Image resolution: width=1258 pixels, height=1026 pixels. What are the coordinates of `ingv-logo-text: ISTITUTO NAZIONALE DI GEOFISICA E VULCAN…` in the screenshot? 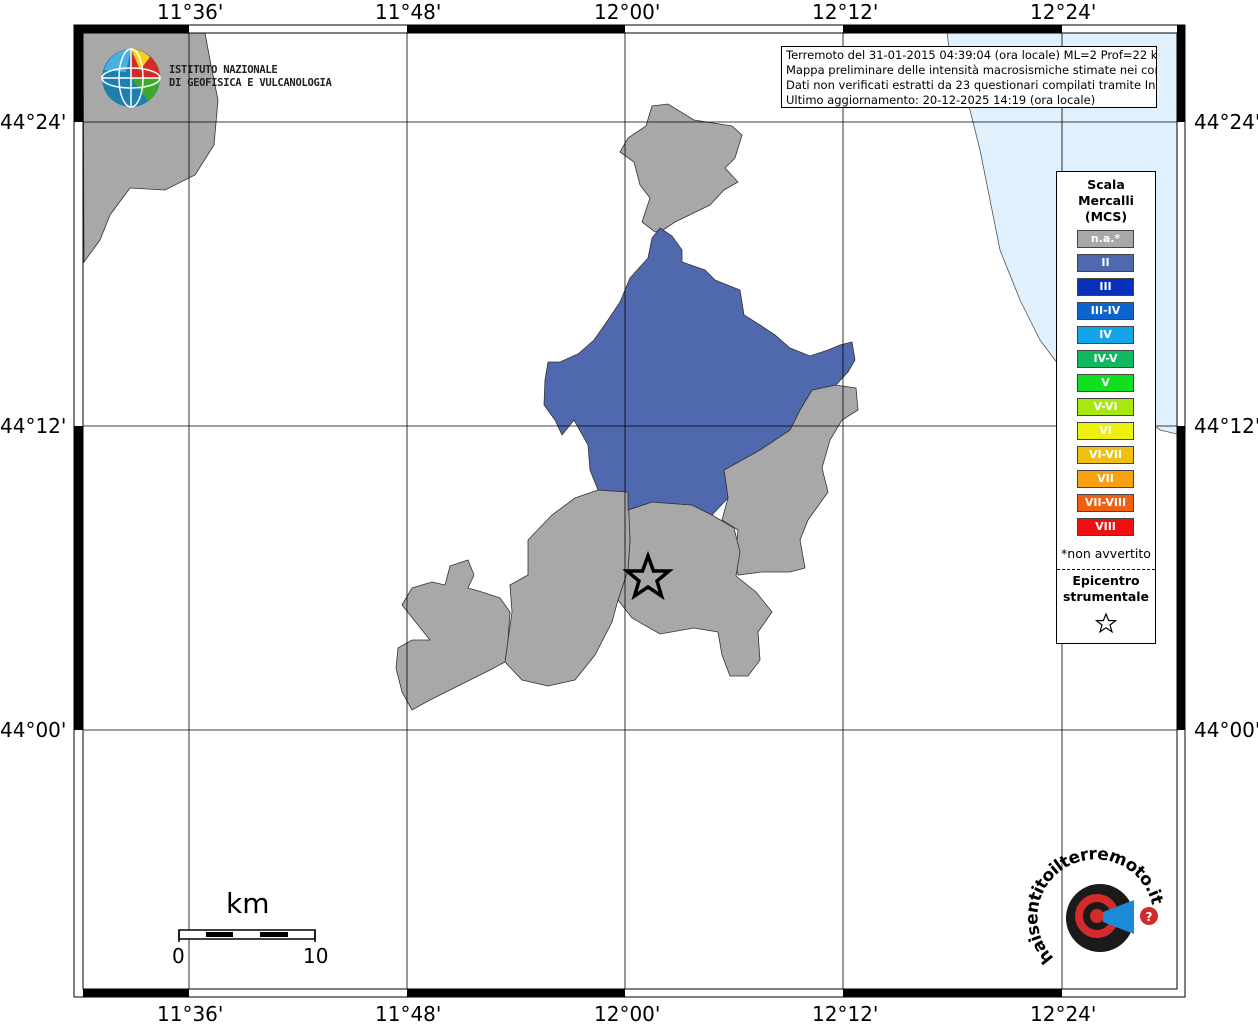 It's located at (250, 77).